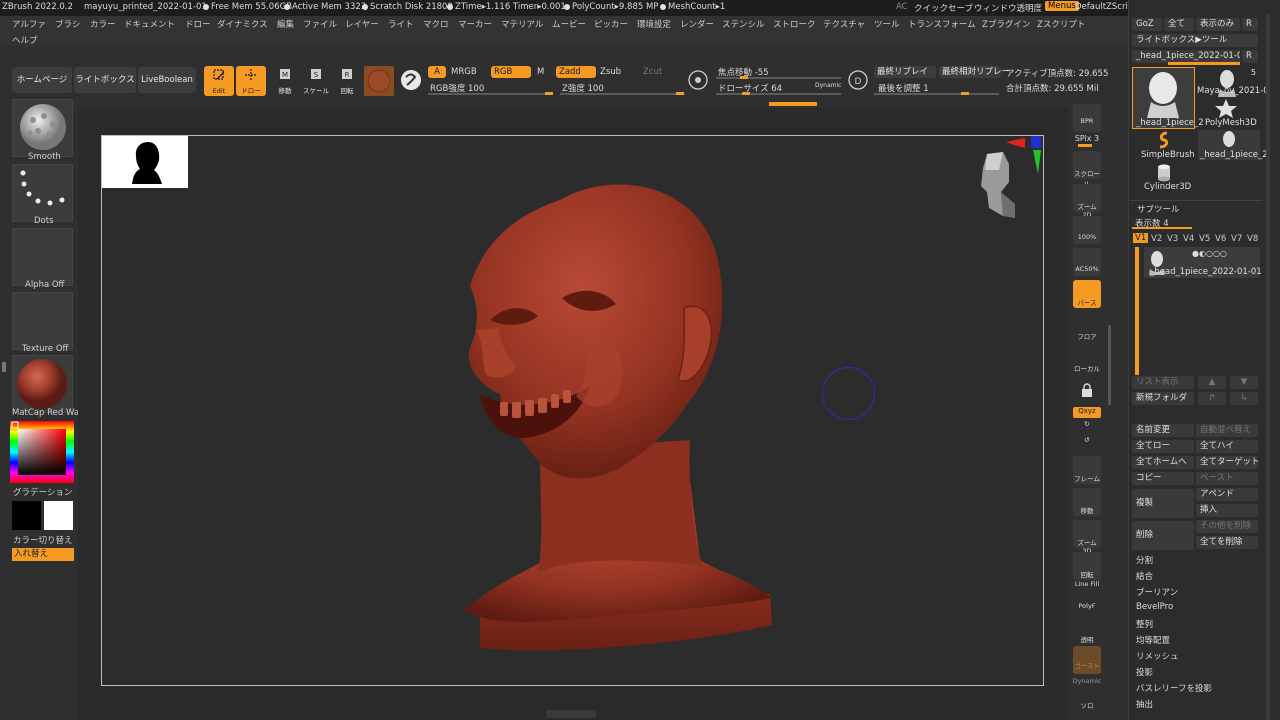 This screenshot has height=720, width=1280. Describe the element at coordinates (1144, 560) in the screenshot. I see `split-section: 分割` at that location.